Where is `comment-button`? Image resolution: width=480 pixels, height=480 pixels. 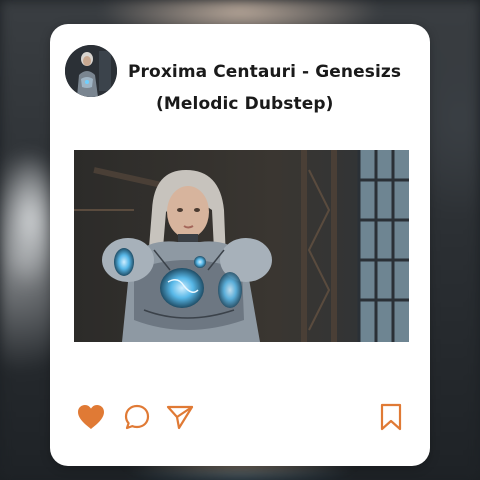 comment-button is located at coordinates (137, 417).